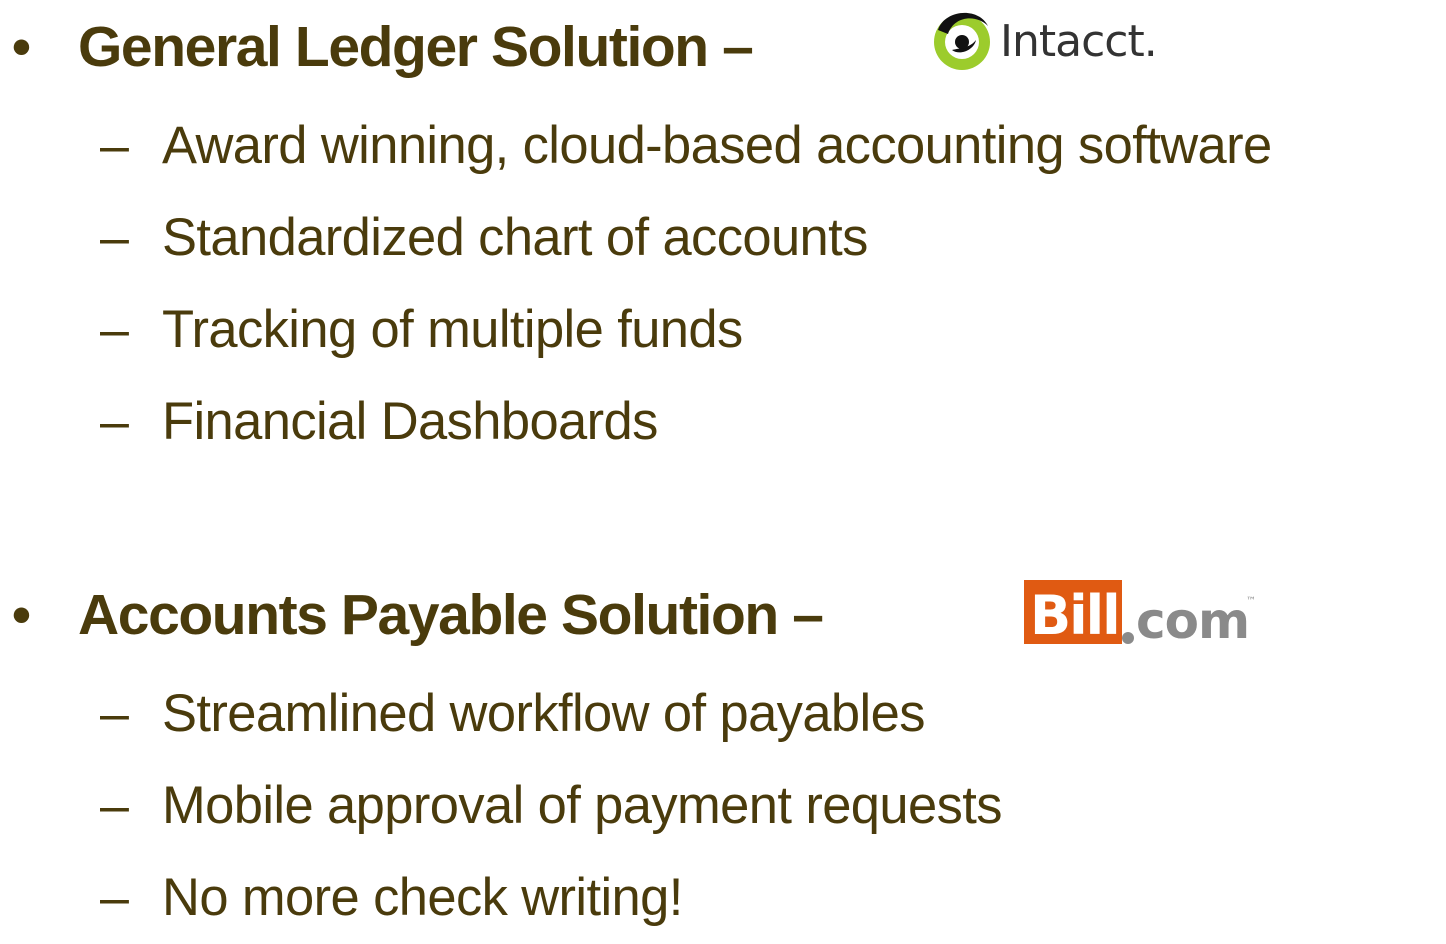  What do you see at coordinates (515, 237) in the screenshot?
I see `list-item-text: Standardized chart of accounts` at bounding box center [515, 237].